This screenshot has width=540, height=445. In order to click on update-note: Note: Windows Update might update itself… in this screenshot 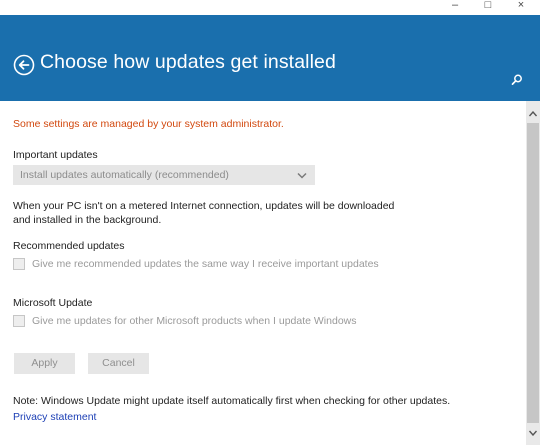, I will do `click(232, 401)`.